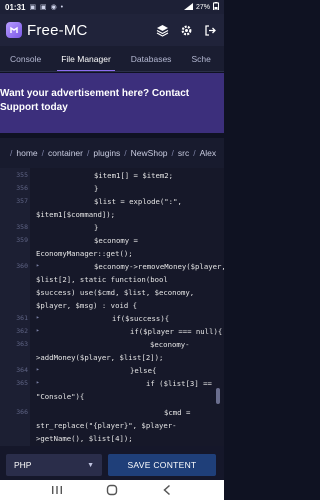 The height and width of the screenshot is (500, 320). I want to click on breadcrumb-item: NewShop, so click(149, 153).